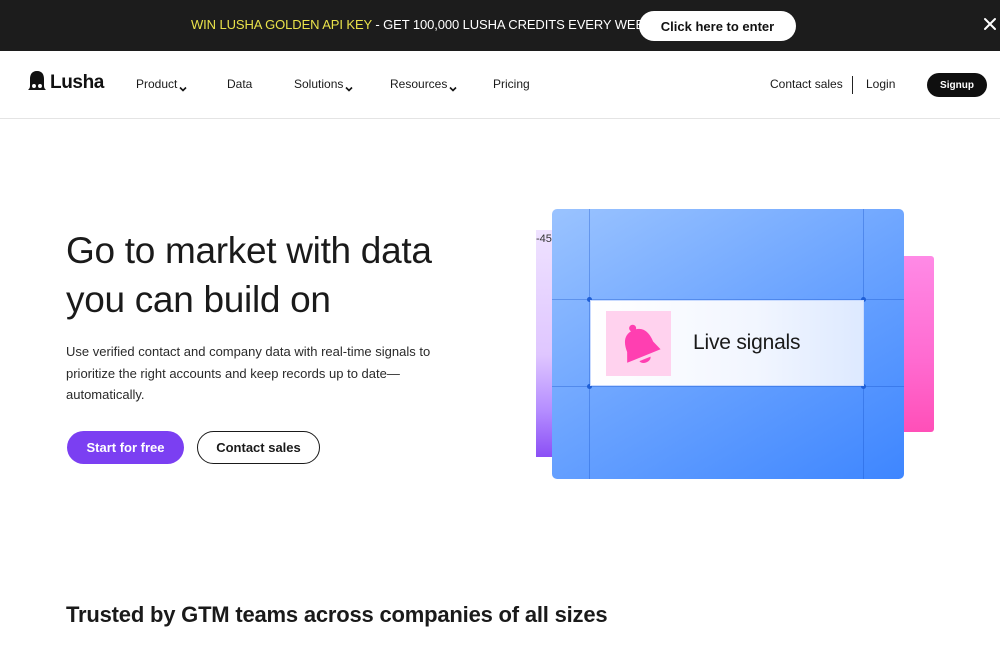 Image resolution: width=1000 pixels, height=666 pixels. What do you see at coordinates (198, 299) in the screenshot?
I see `hero-title-line2: you can build on` at bounding box center [198, 299].